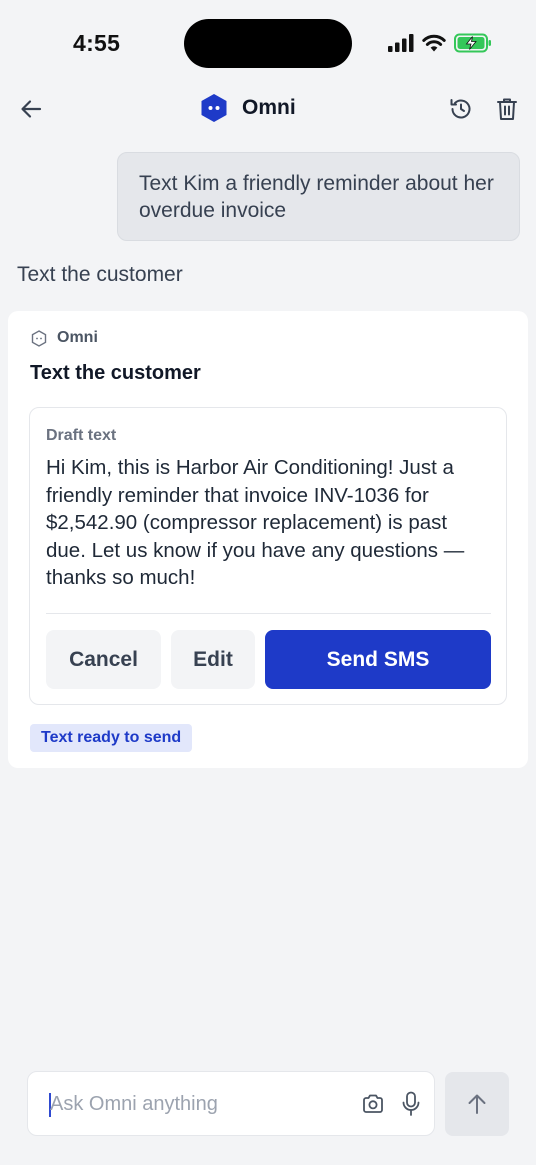 The width and height of the screenshot is (536, 1165). I want to click on nav-header: Omni, so click(268, 108).